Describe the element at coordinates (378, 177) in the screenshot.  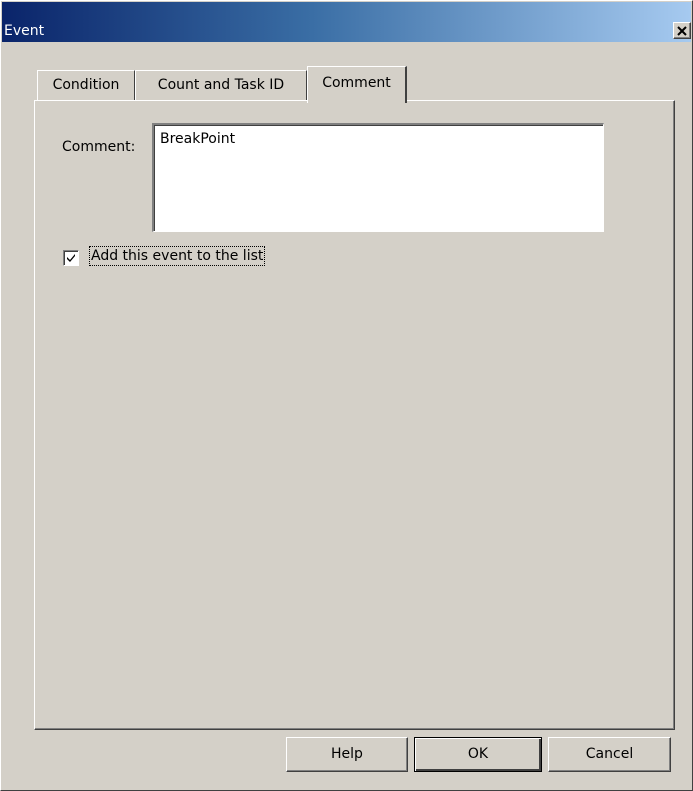
I see `comment-field: BreakPoint` at that location.